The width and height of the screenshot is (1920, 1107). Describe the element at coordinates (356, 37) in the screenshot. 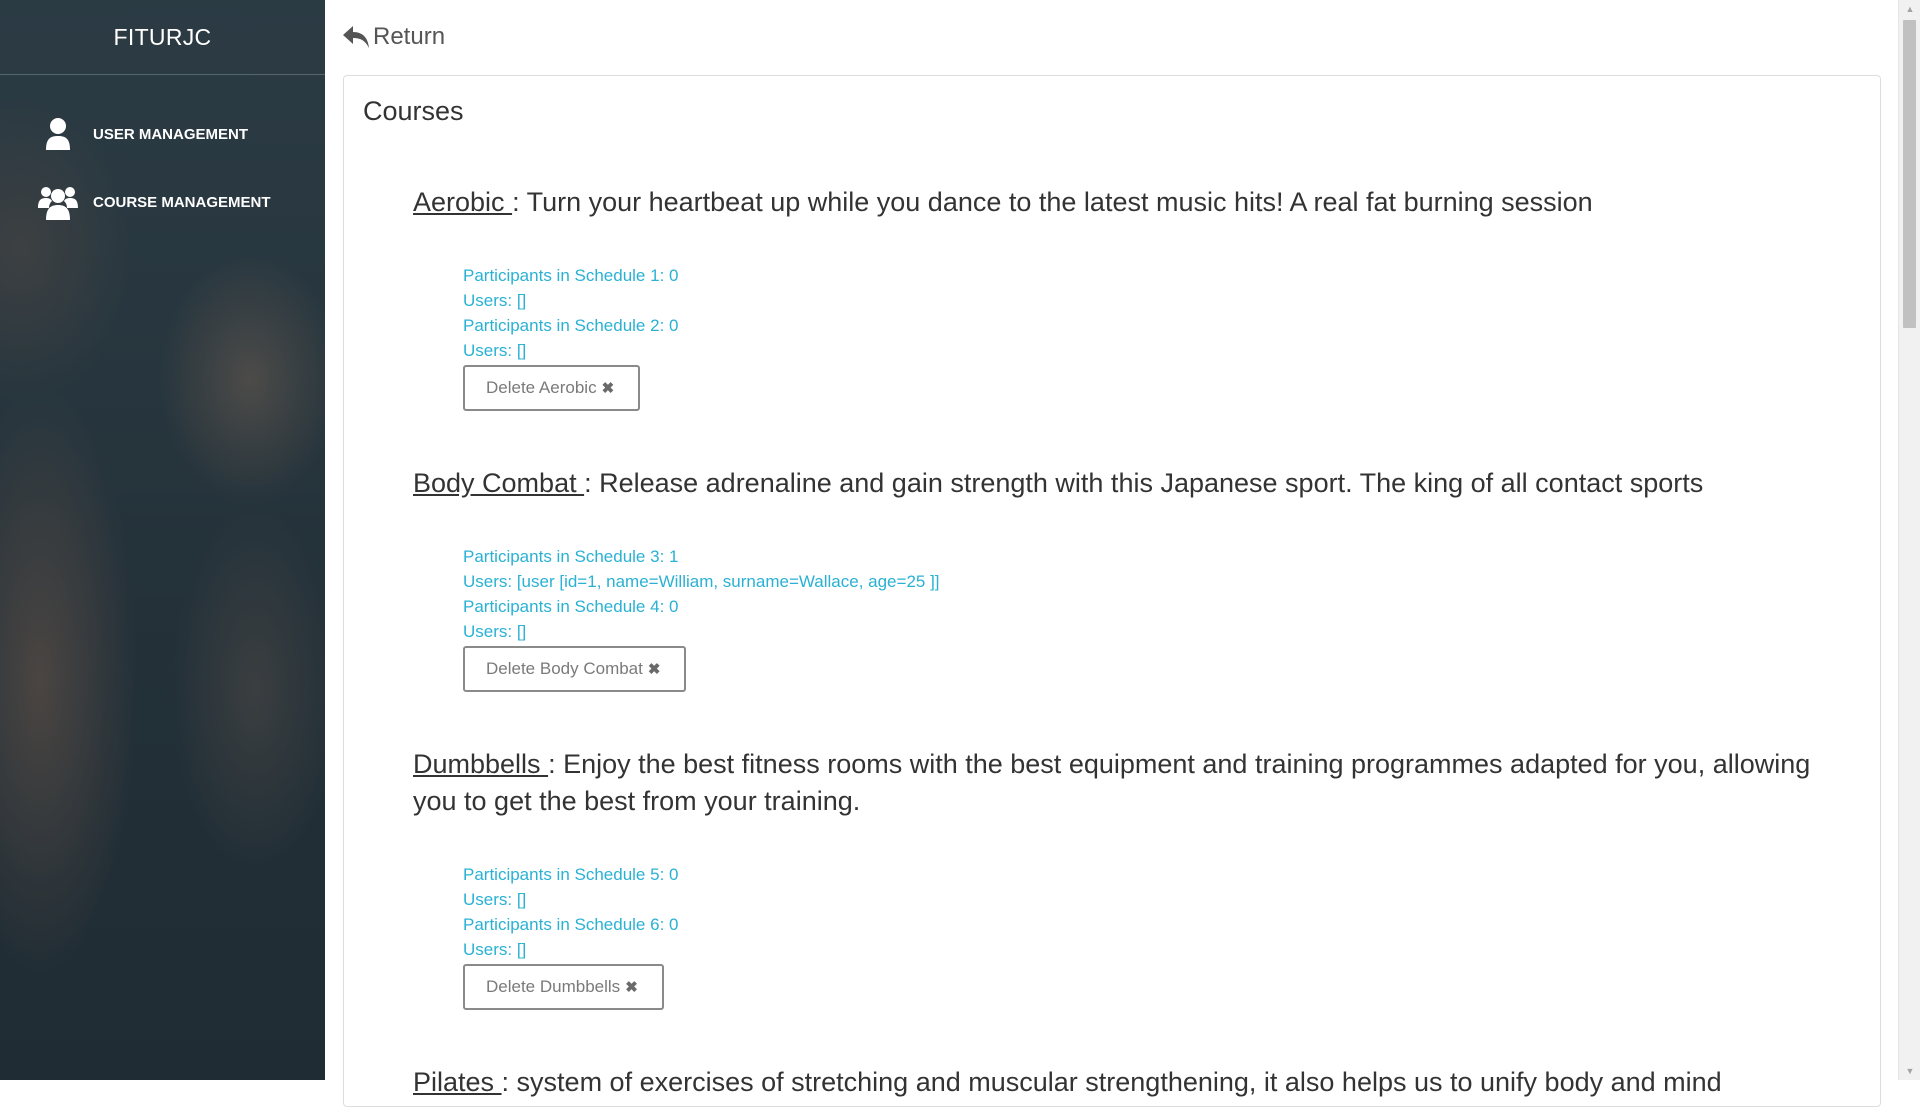

I see `reply-arrow-icon` at that location.